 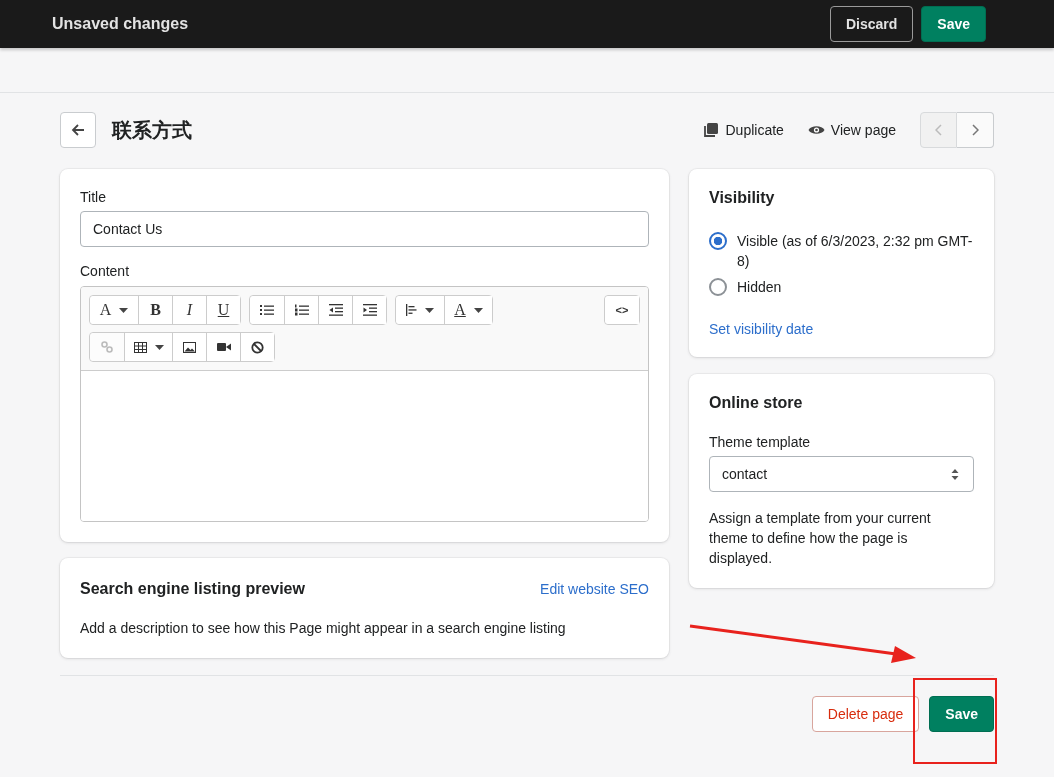 I want to click on indent-button, so click(x=369, y=310).